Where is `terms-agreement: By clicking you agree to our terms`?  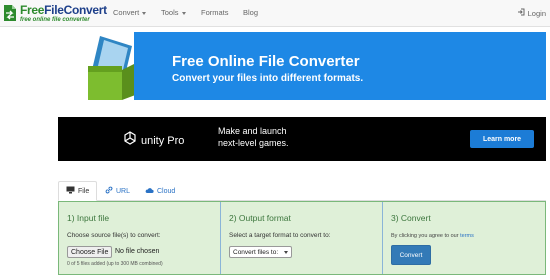 terms-agreement: By clicking you agree to our terms is located at coordinates (432, 236).